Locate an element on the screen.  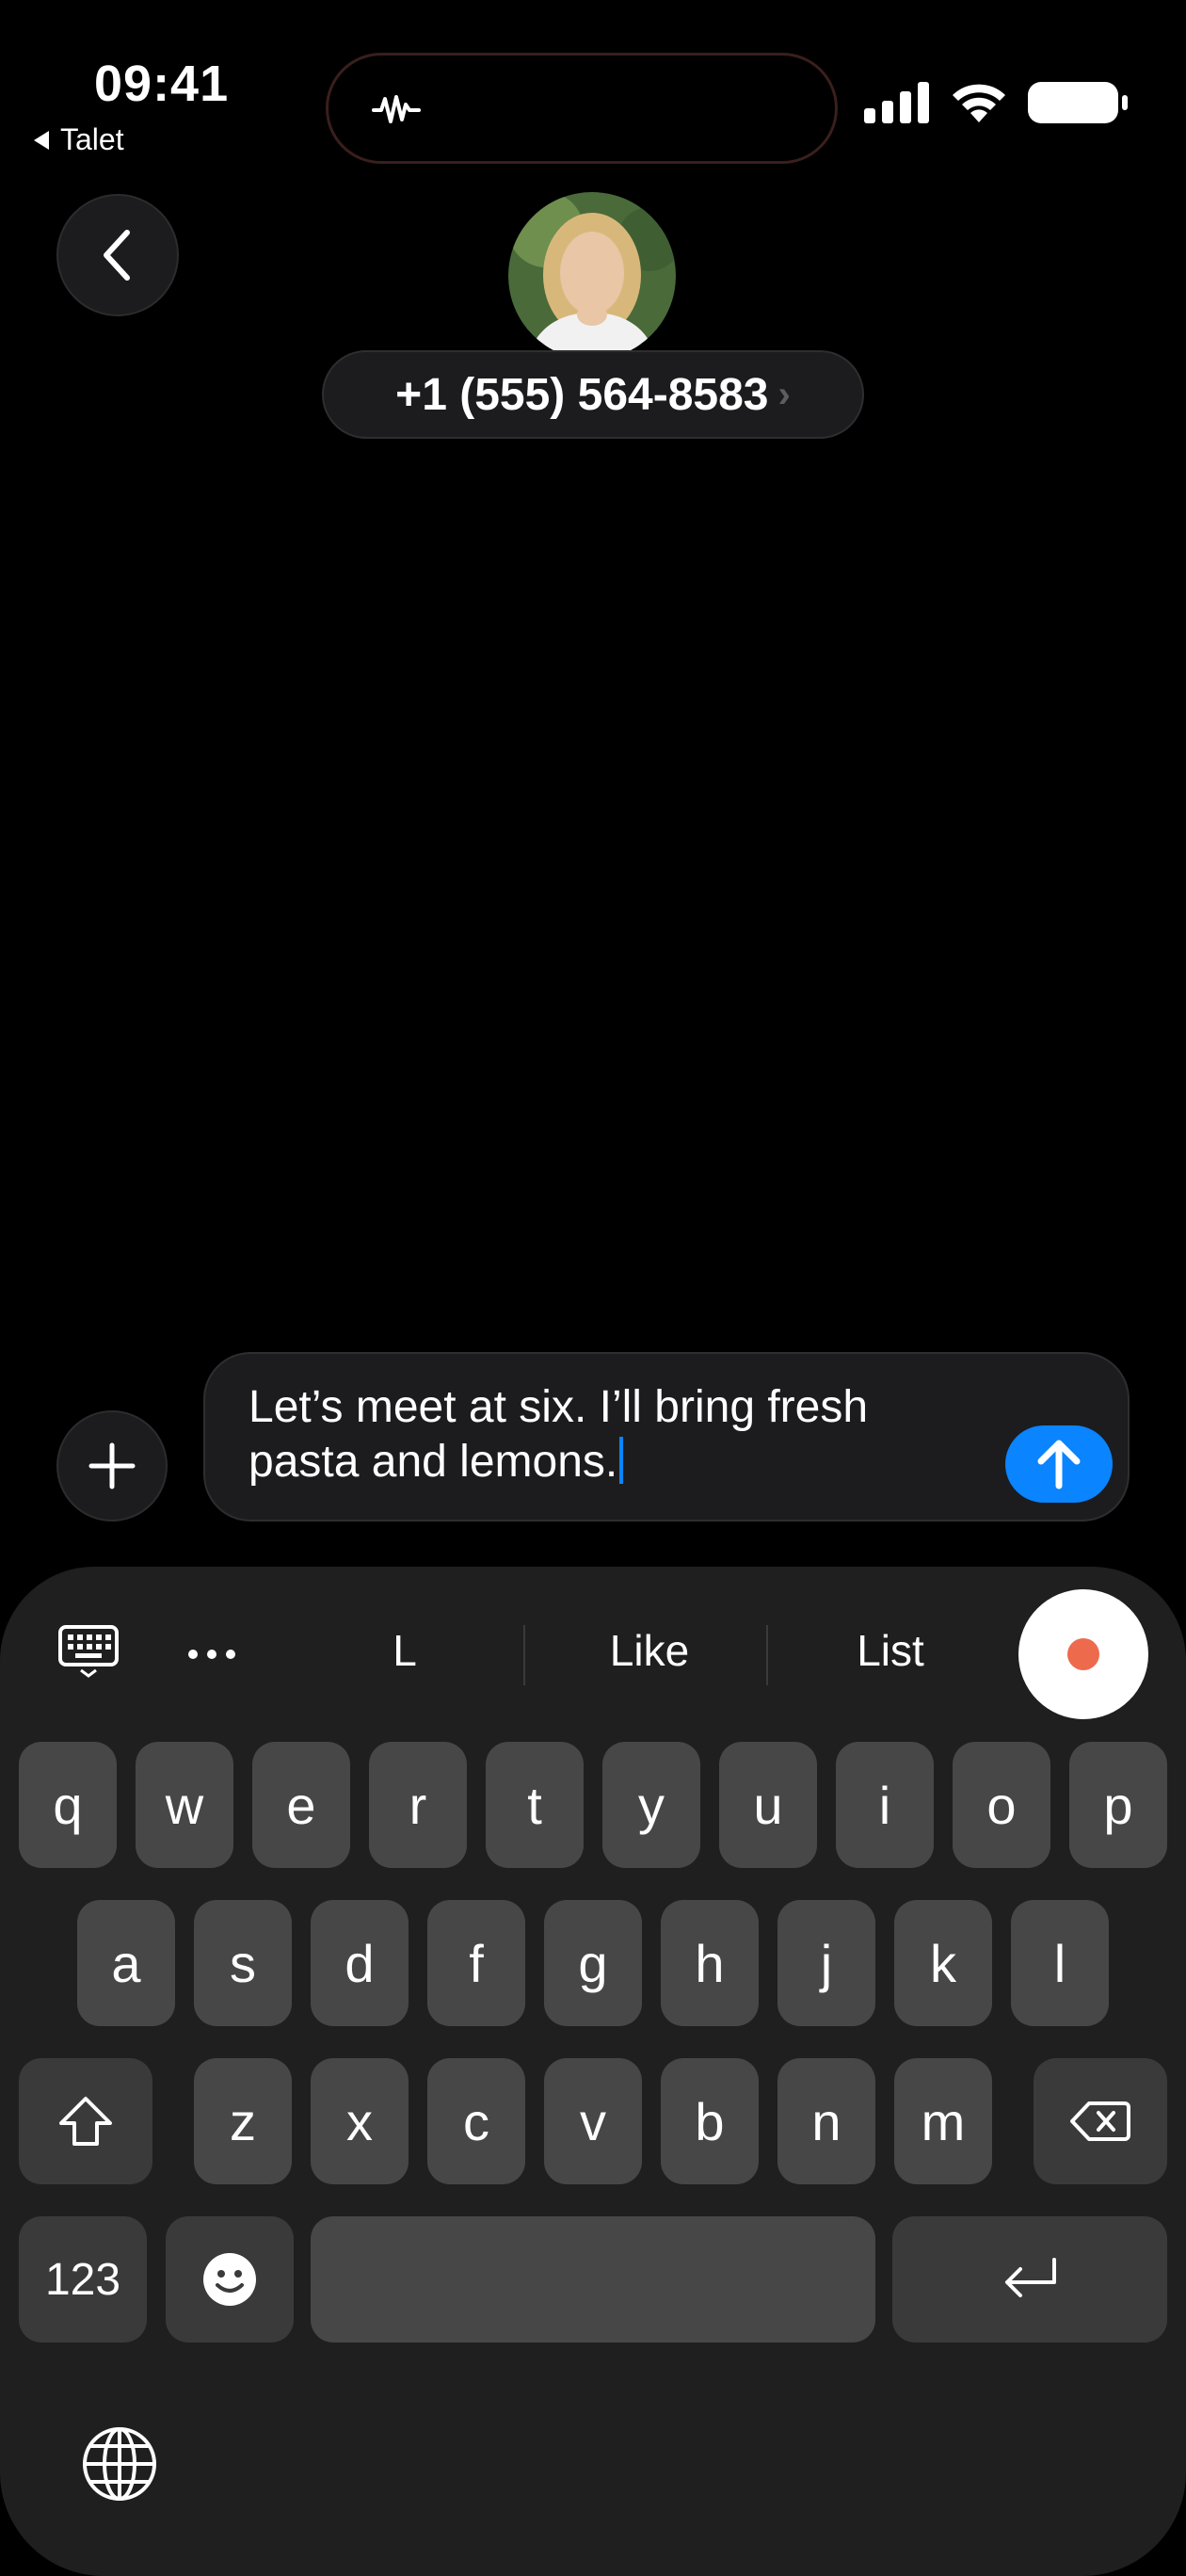
chevron-left-icon is located at coordinates (117, 255).